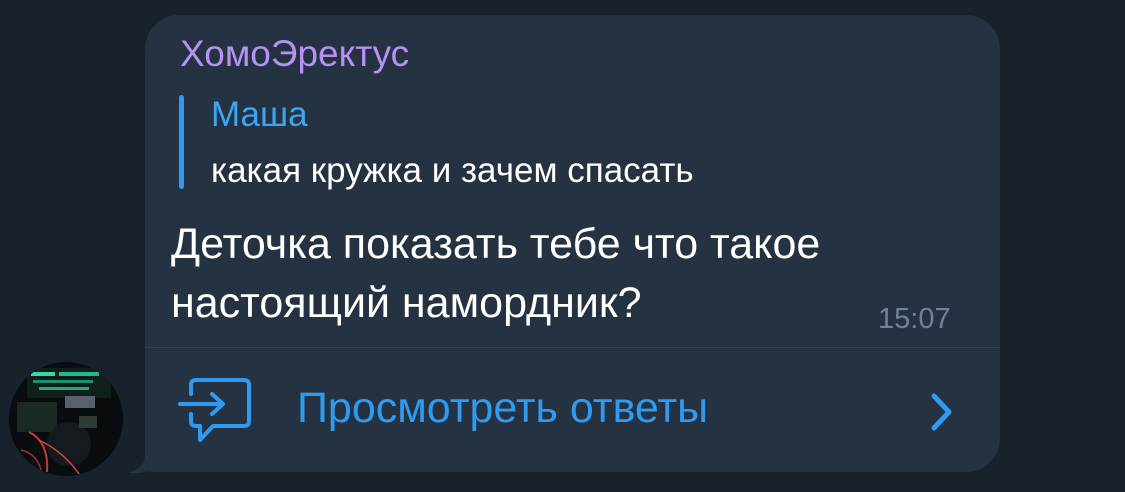  I want to click on message-line: настоящий намордник?, so click(406, 303).